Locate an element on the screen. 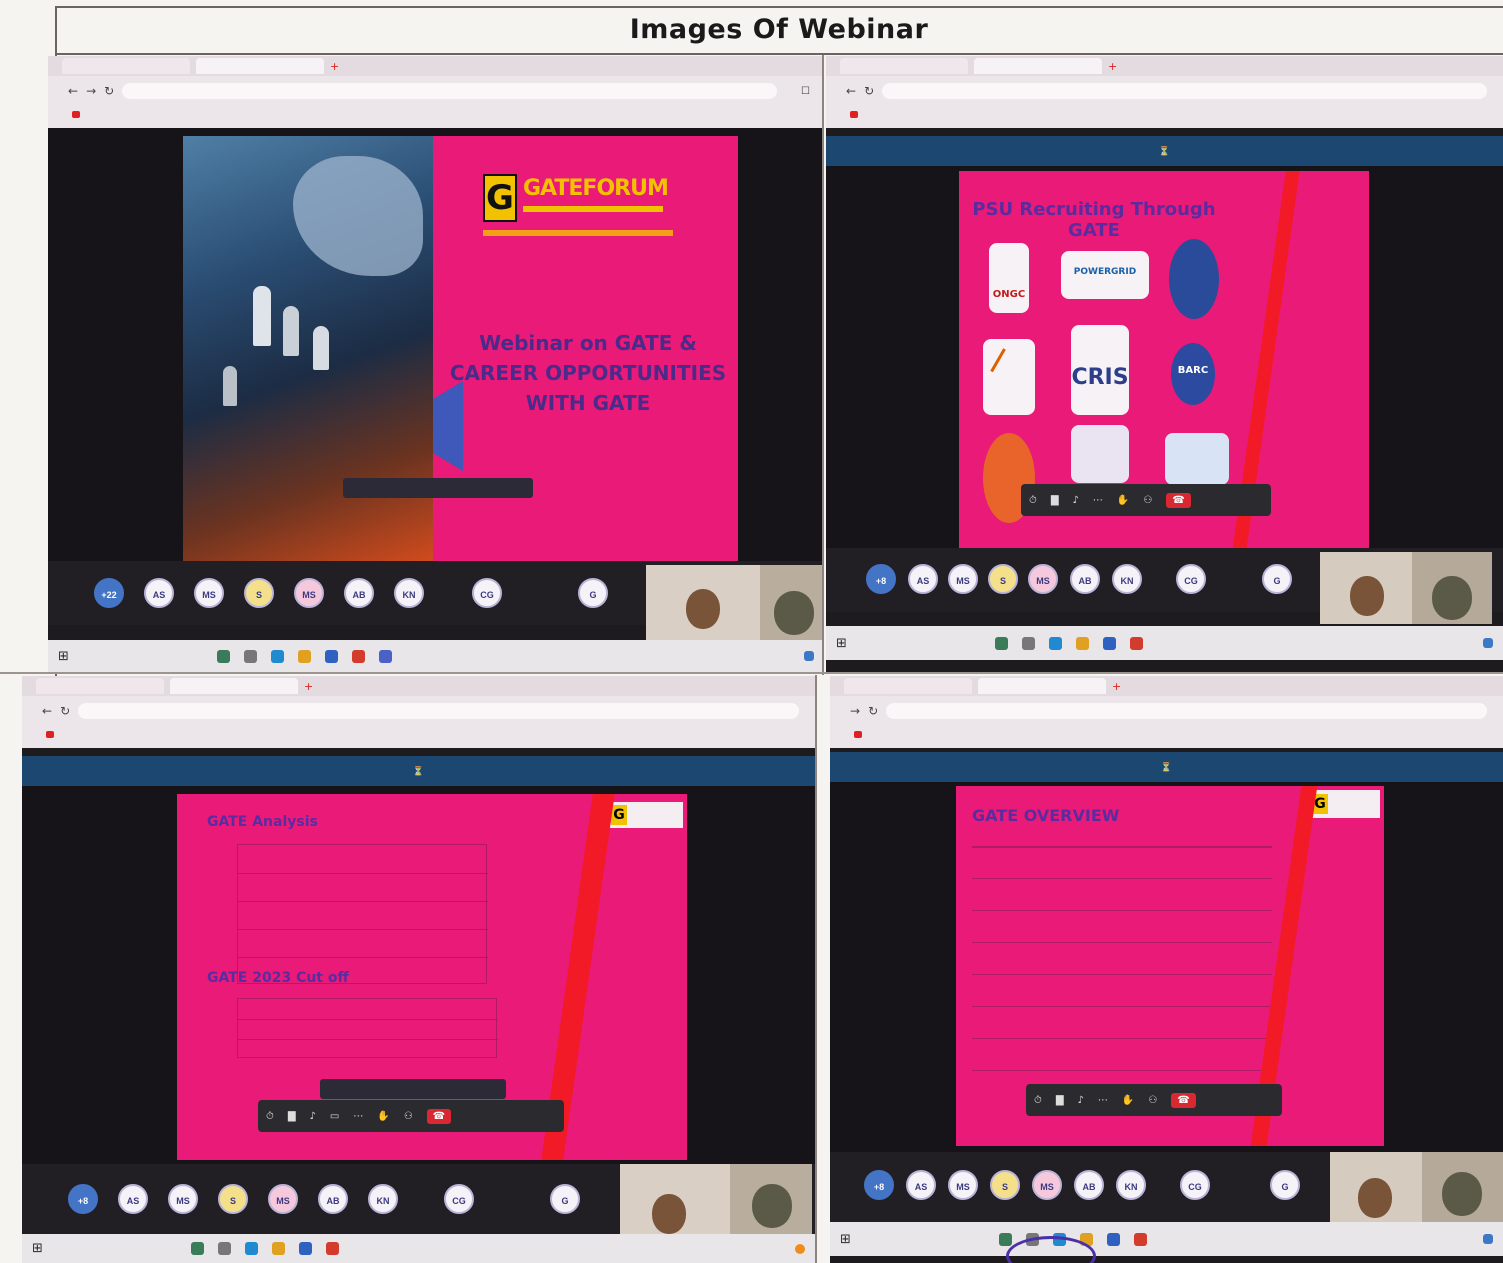 The image size is (1503, 1263). camera-icon: ▭ is located at coordinates (334, 1116).